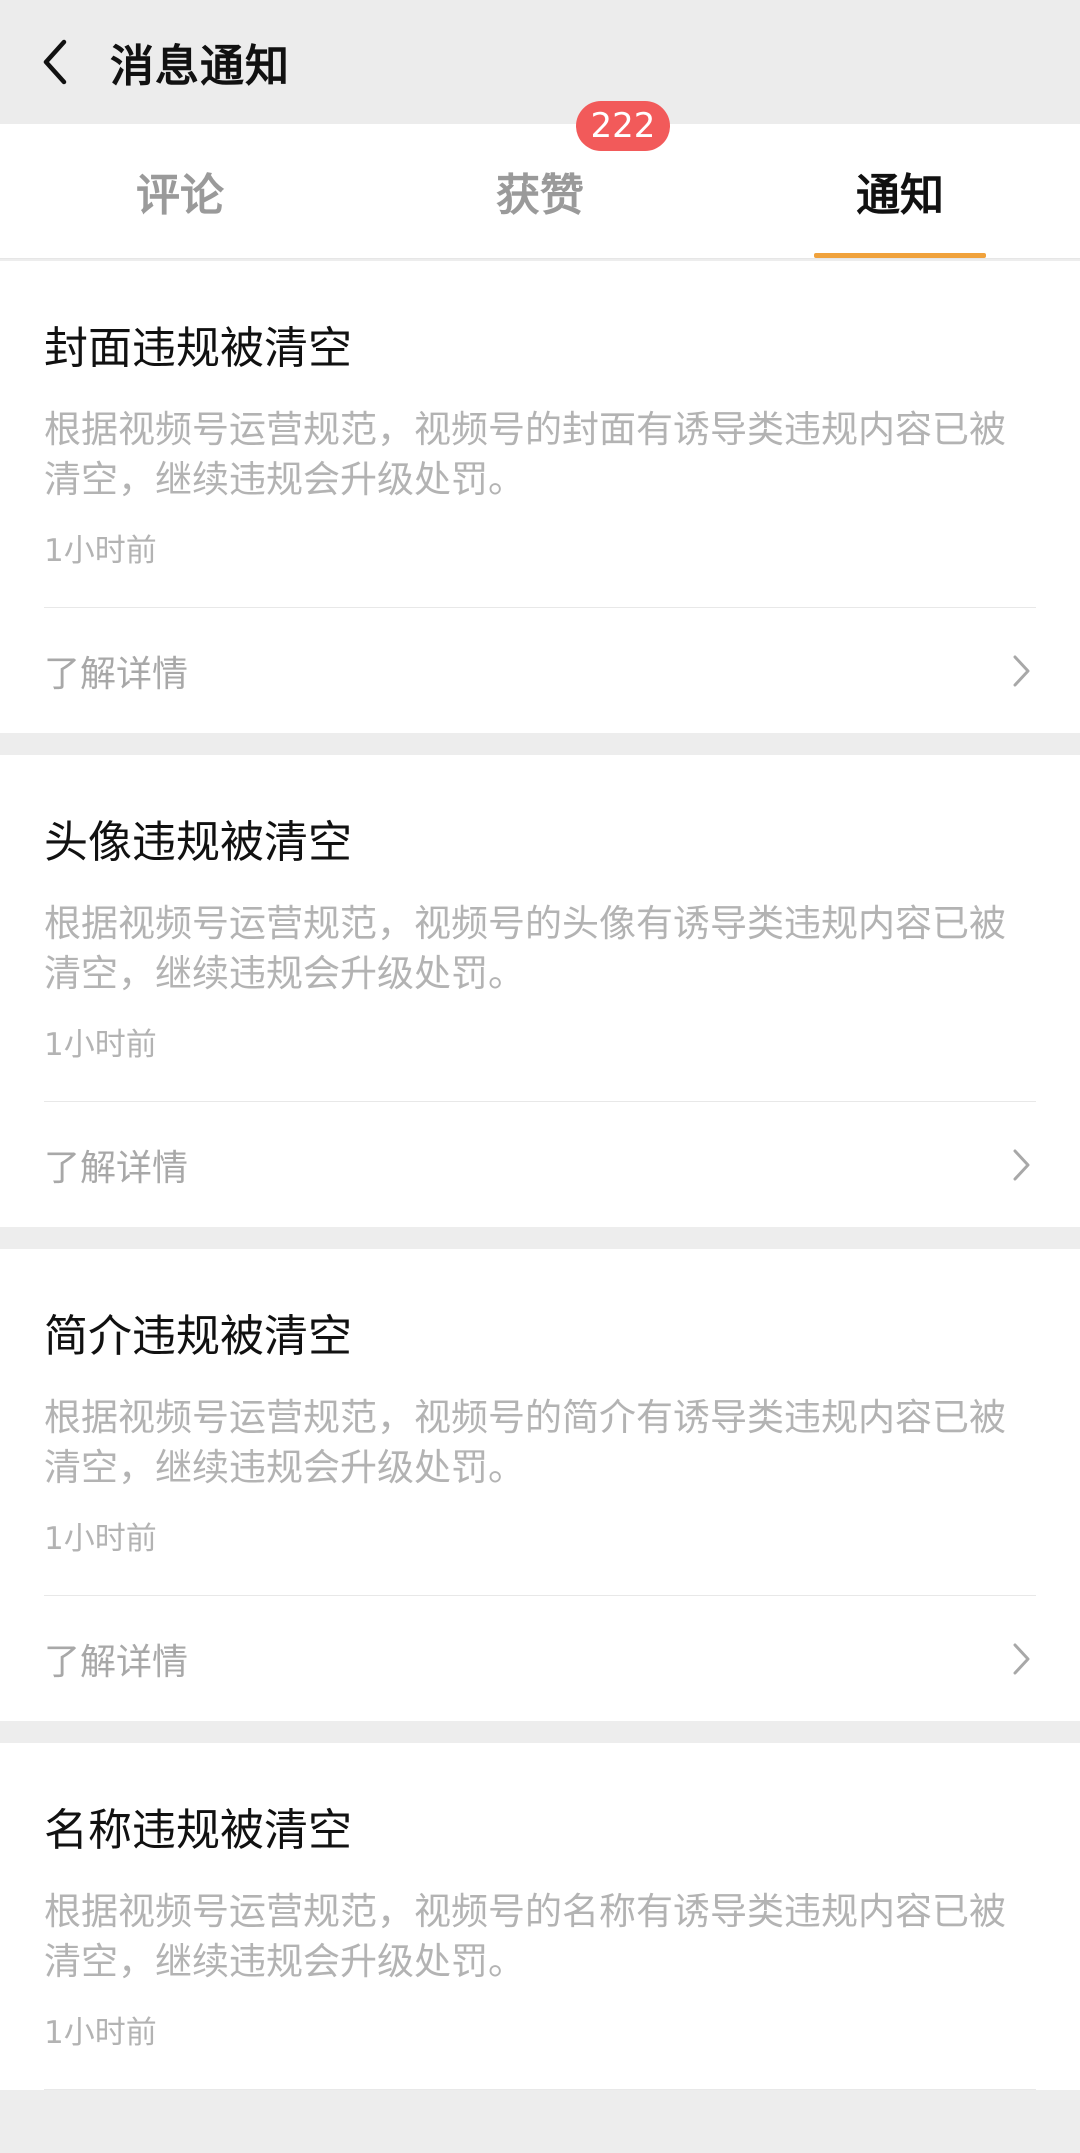  Describe the element at coordinates (198, 842) in the screenshot. I see `notification-title: 头像违规被清空` at that location.